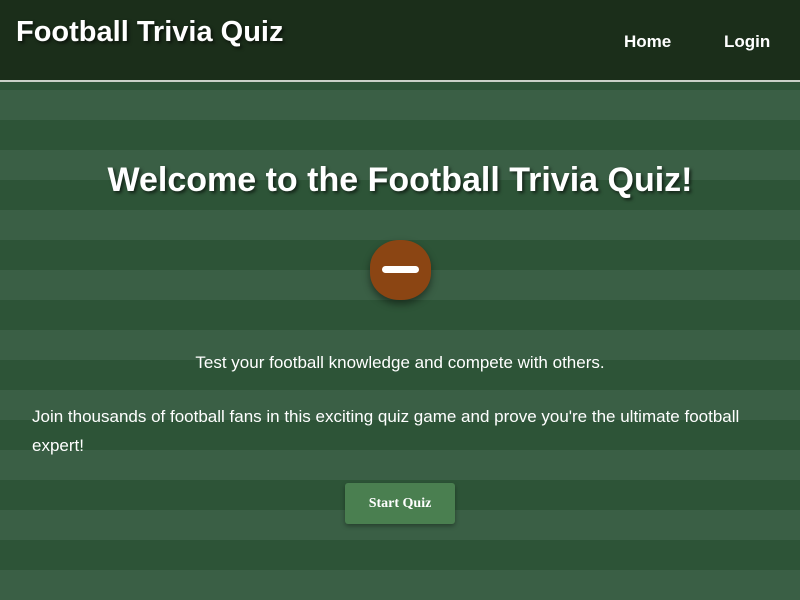 This screenshot has height=600, width=800. What do you see at coordinates (400, 180) in the screenshot?
I see `page-title: Welcome to the Football Trivia Quiz!` at bounding box center [400, 180].